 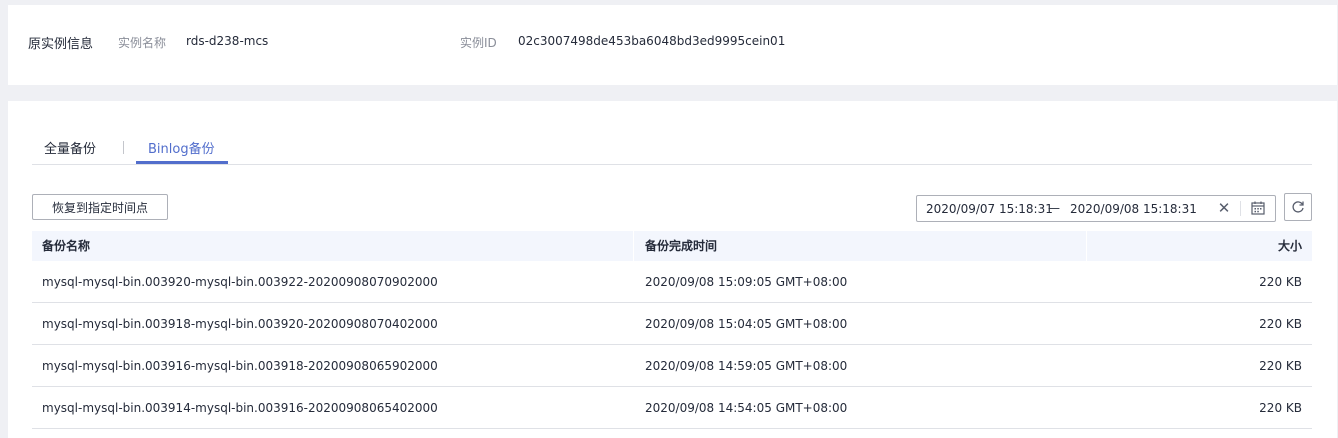 I want to click on calendar-icon, so click(x=1258, y=208).